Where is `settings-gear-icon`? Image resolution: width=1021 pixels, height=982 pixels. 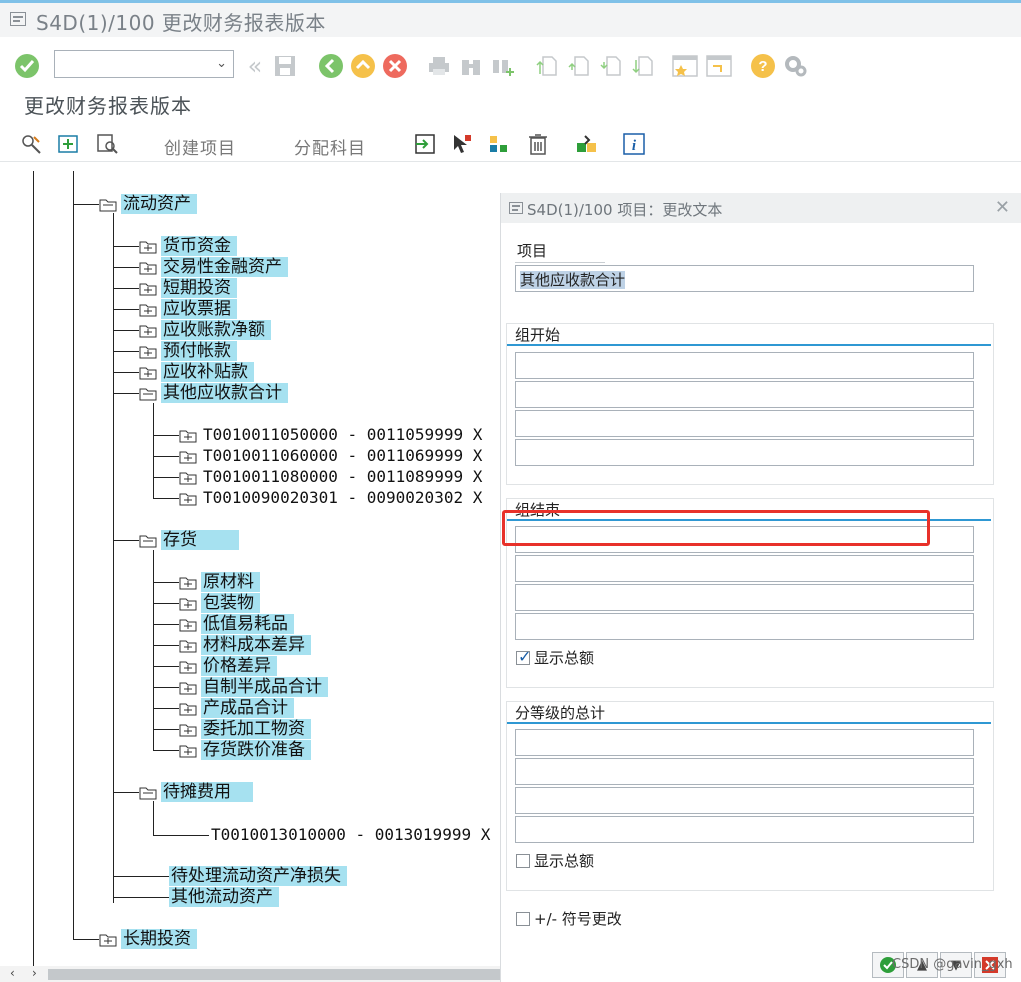
settings-gear-icon is located at coordinates (795, 66).